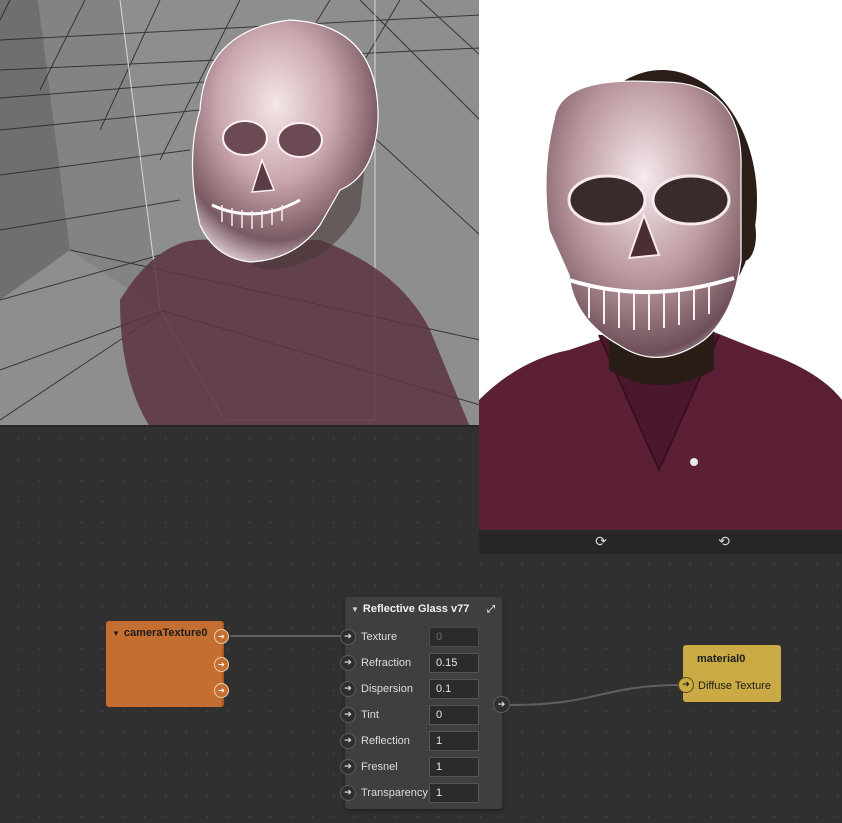 The height and width of the screenshot is (823, 842). I want to click on connection-glass-to-material, so click(596, 695).